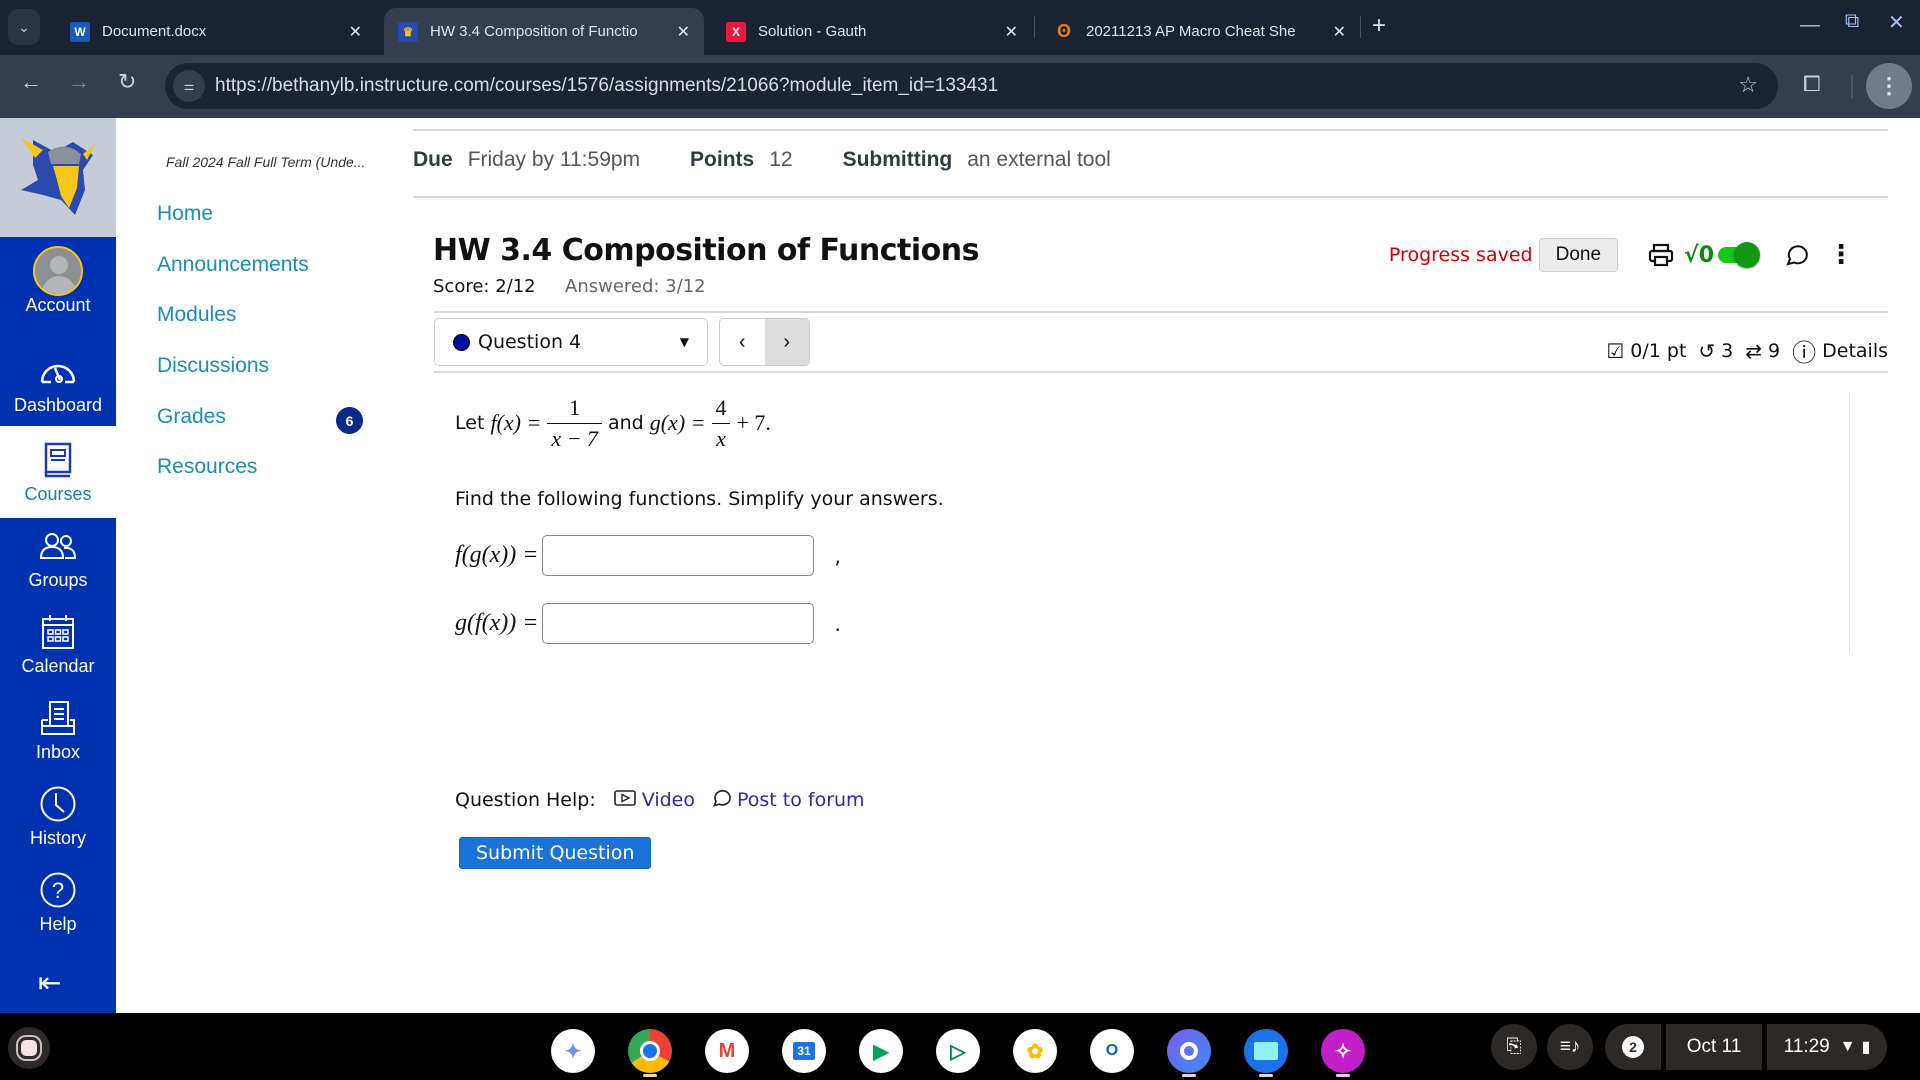  Describe the element at coordinates (1699, 255) in the screenshot. I see `math-entry-icon: √0` at that location.